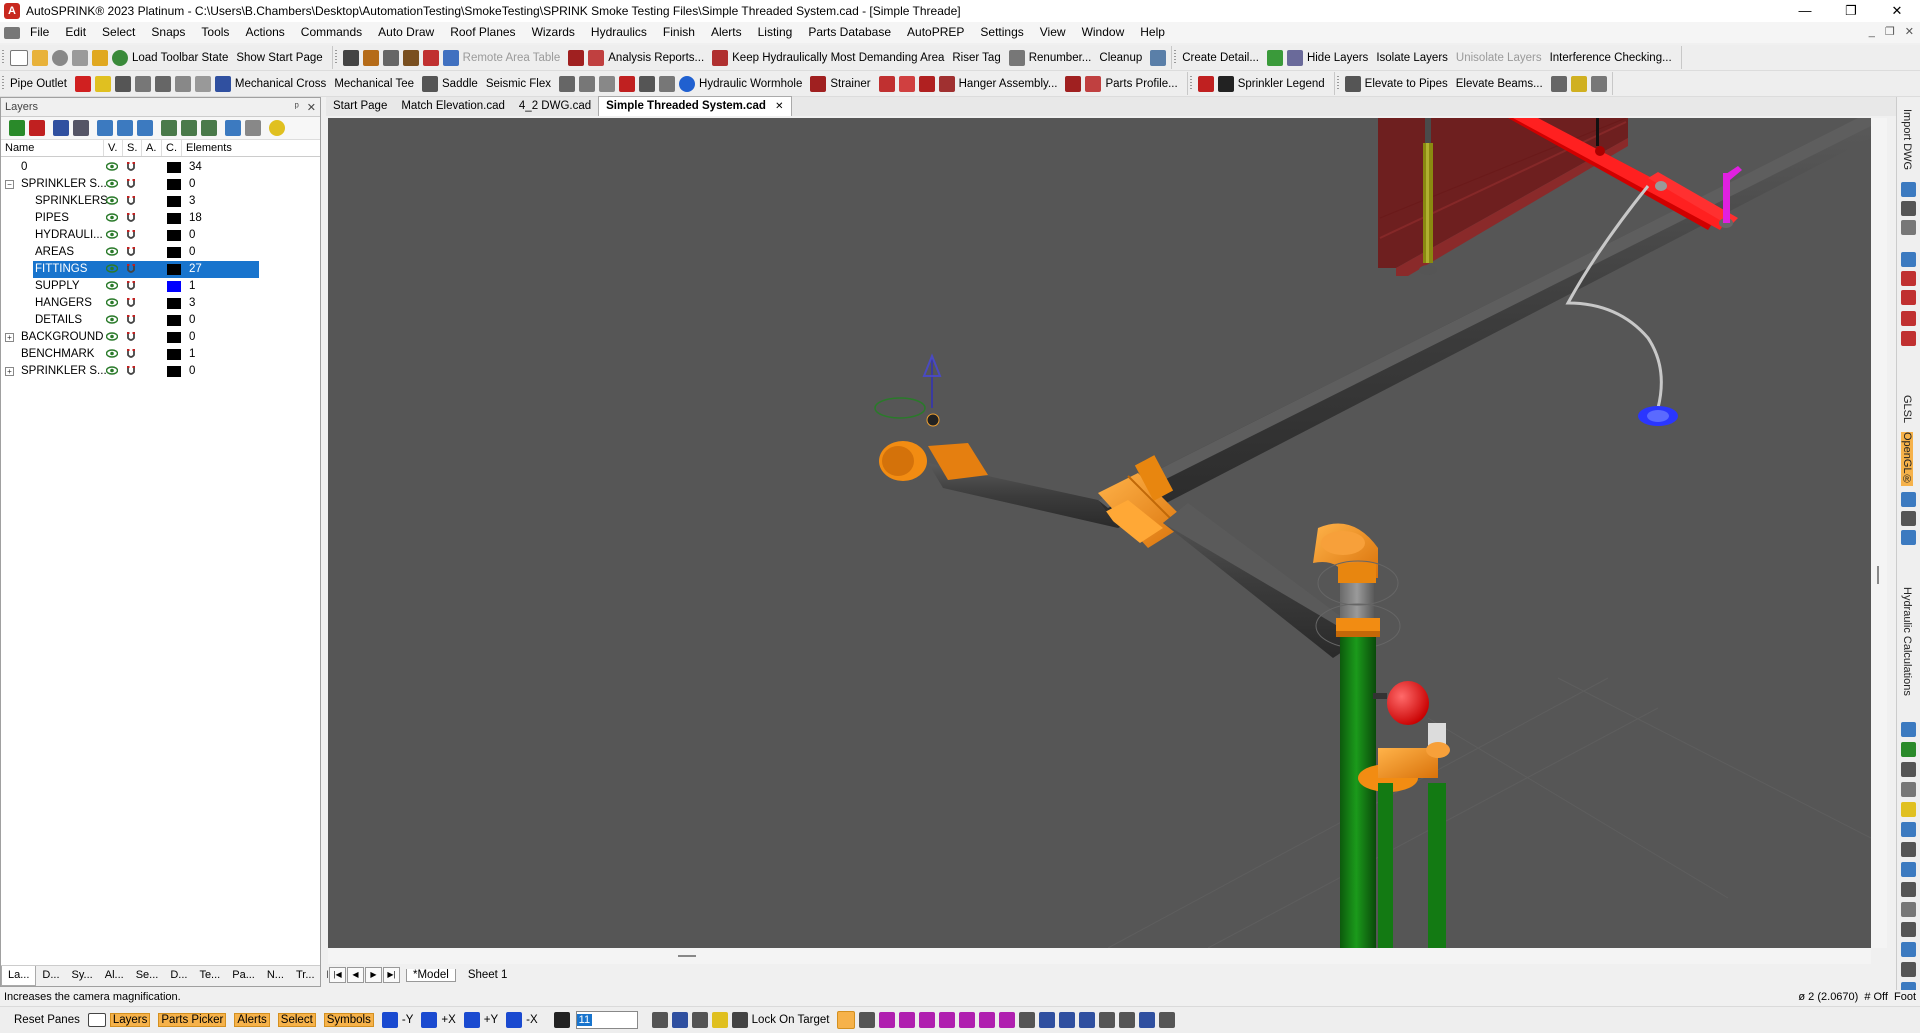  Describe the element at coordinates (667, 83) in the screenshot. I see `flow-switch-icon` at that location.